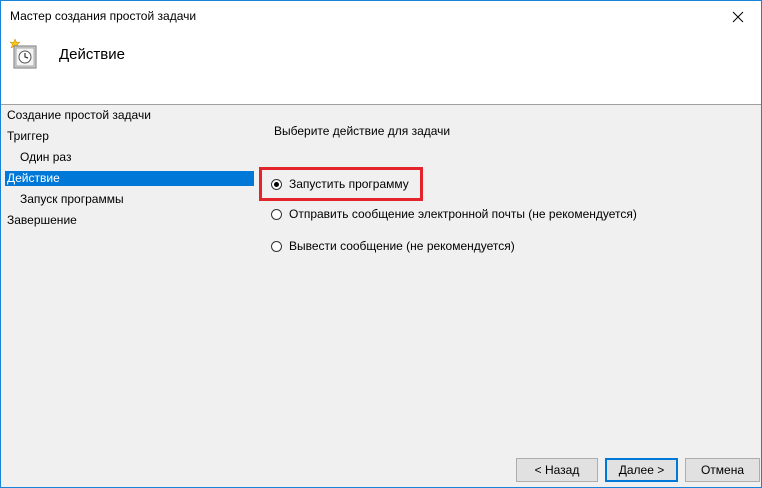 The height and width of the screenshot is (488, 762). I want to click on back-button: < Назад, so click(557, 470).